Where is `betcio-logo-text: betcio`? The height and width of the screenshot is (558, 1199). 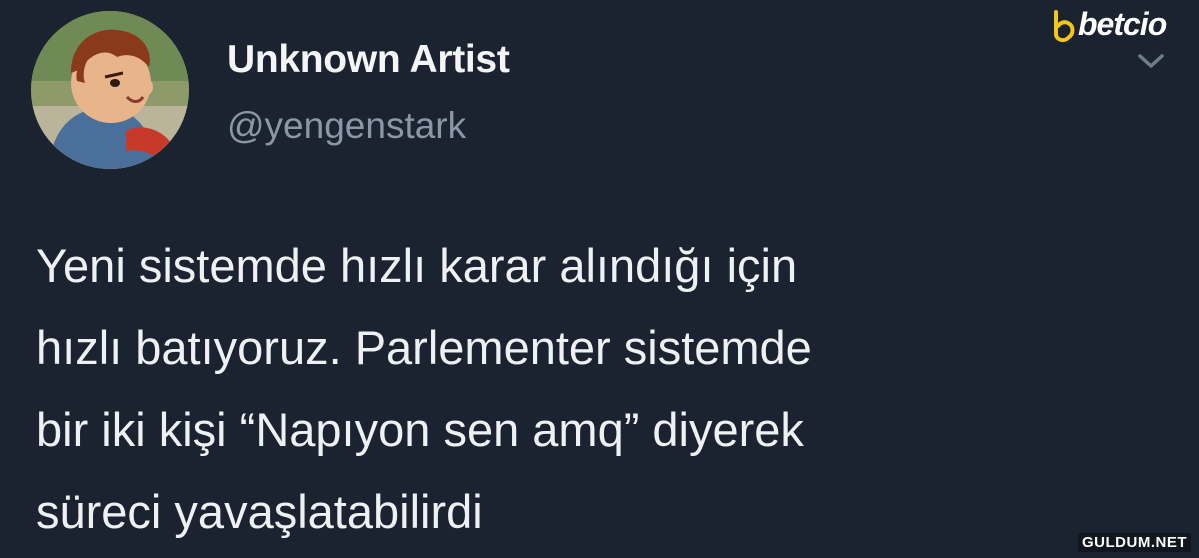 betcio-logo-text: betcio is located at coordinates (1122, 24).